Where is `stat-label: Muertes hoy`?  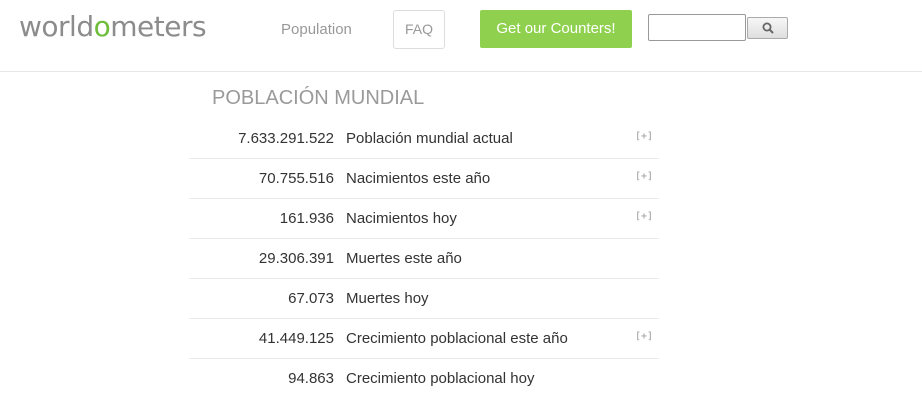
stat-label: Muertes hoy is located at coordinates (387, 298).